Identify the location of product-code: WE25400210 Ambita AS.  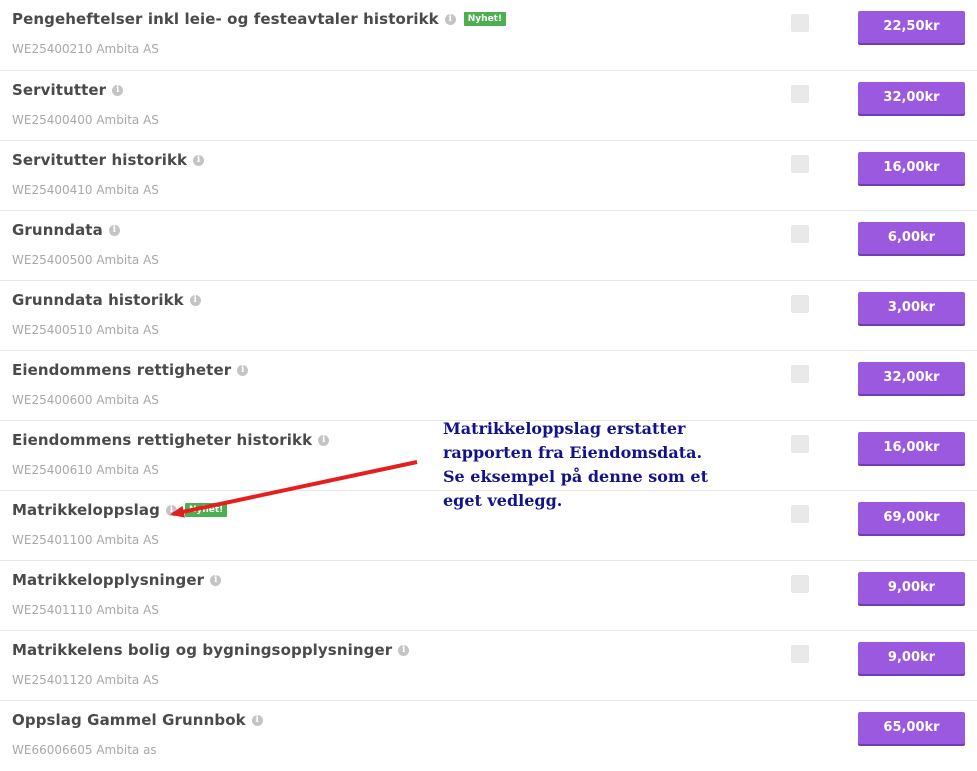
(85, 49).